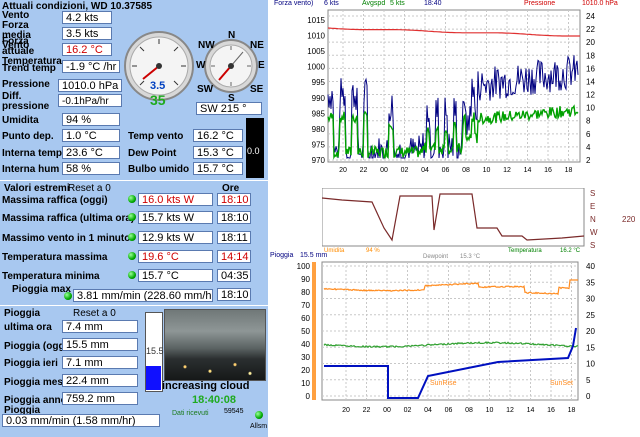 Image resolution: width=640 pixels, height=437 pixels. What do you see at coordinates (590, 315) in the screenshot?
I see `y-tick-right: 25` at bounding box center [590, 315].